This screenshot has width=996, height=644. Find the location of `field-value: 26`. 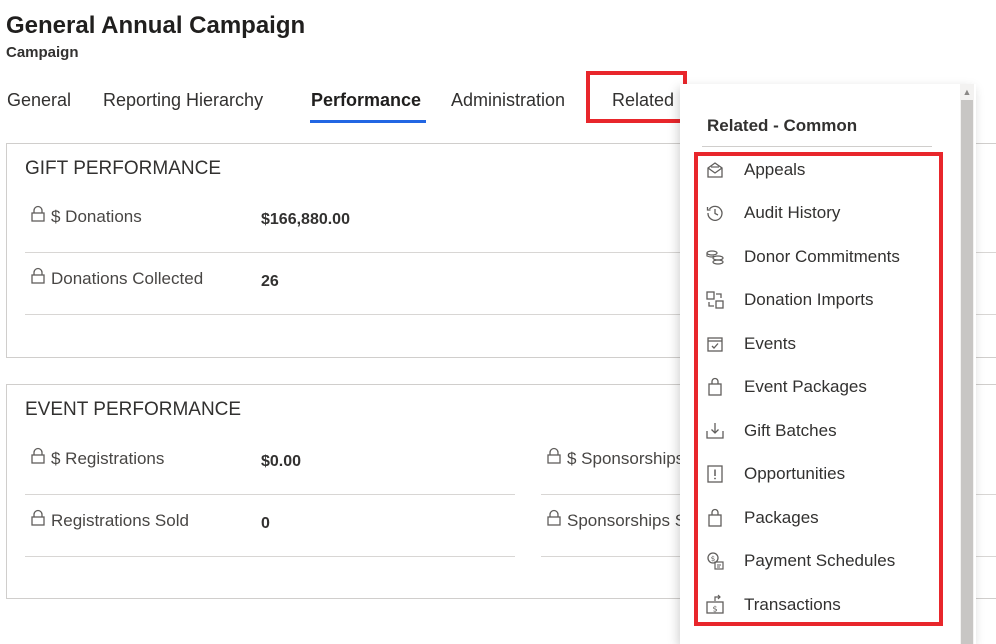

field-value: 26 is located at coordinates (270, 281).